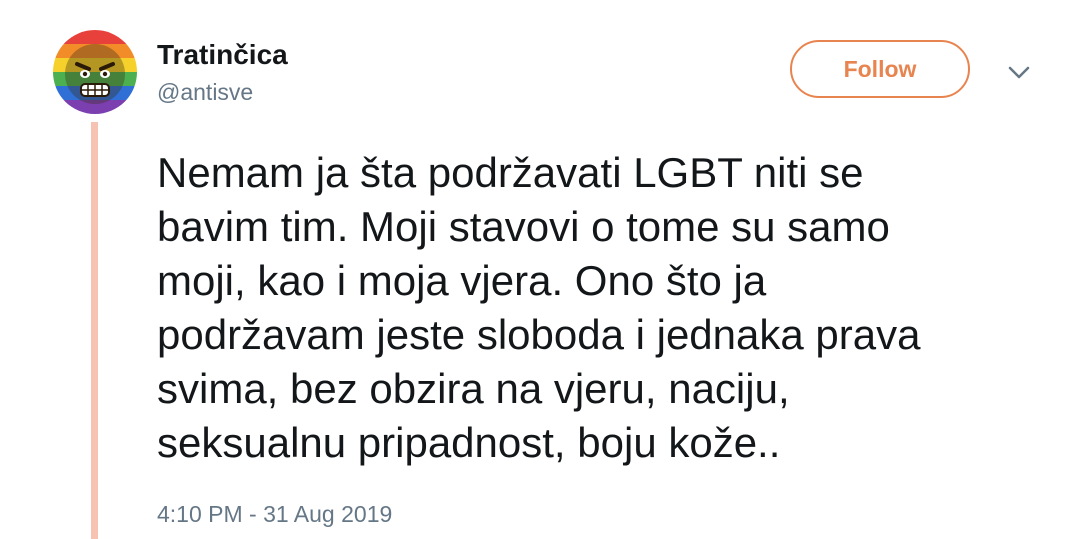 This screenshot has height=539, width=1078. Describe the element at coordinates (1019, 72) in the screenshot. I see `chevron-down-icon` at that location.